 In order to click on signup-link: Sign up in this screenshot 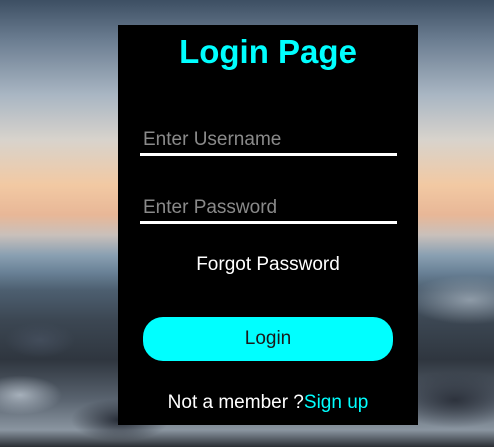, I will do `click(336, 402)`.